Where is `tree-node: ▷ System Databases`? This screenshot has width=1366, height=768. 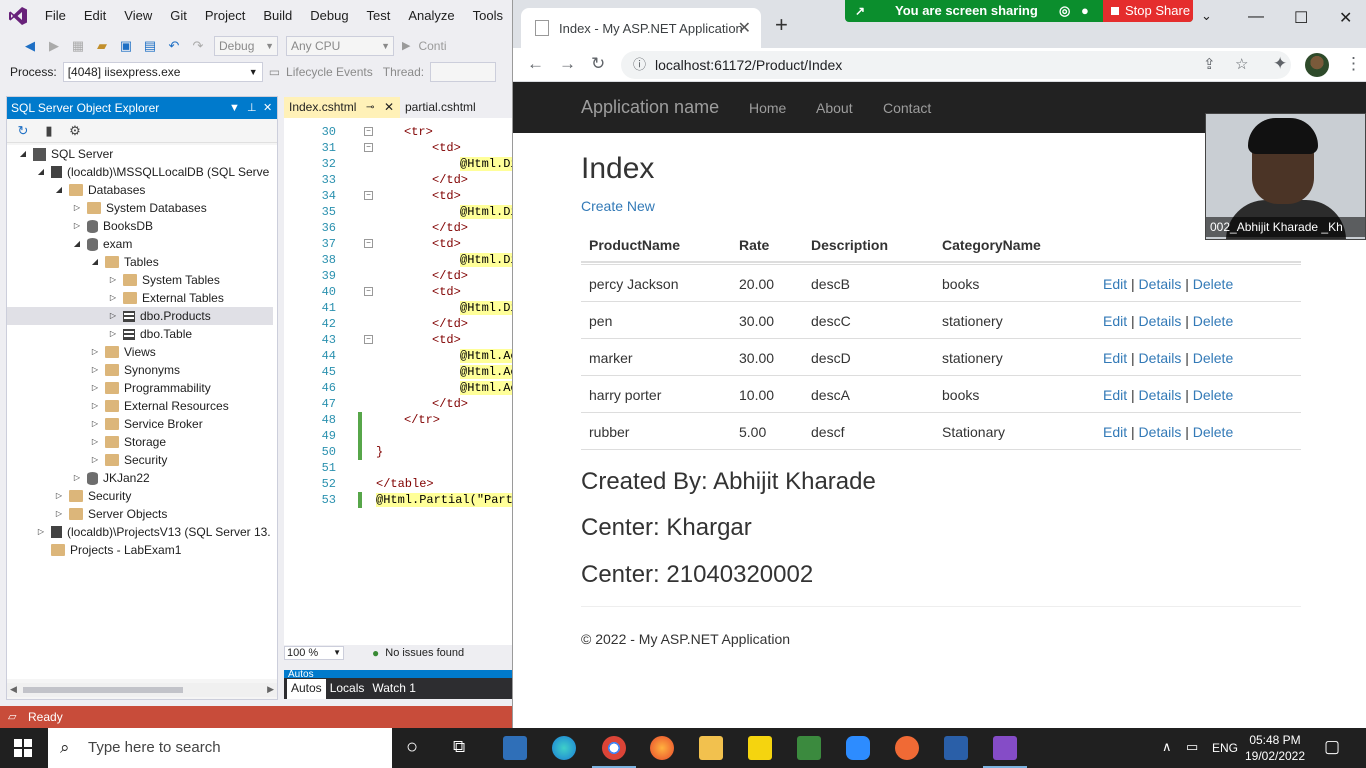 tree-node: ▷ System Databases is located at coordinates (140, 208).